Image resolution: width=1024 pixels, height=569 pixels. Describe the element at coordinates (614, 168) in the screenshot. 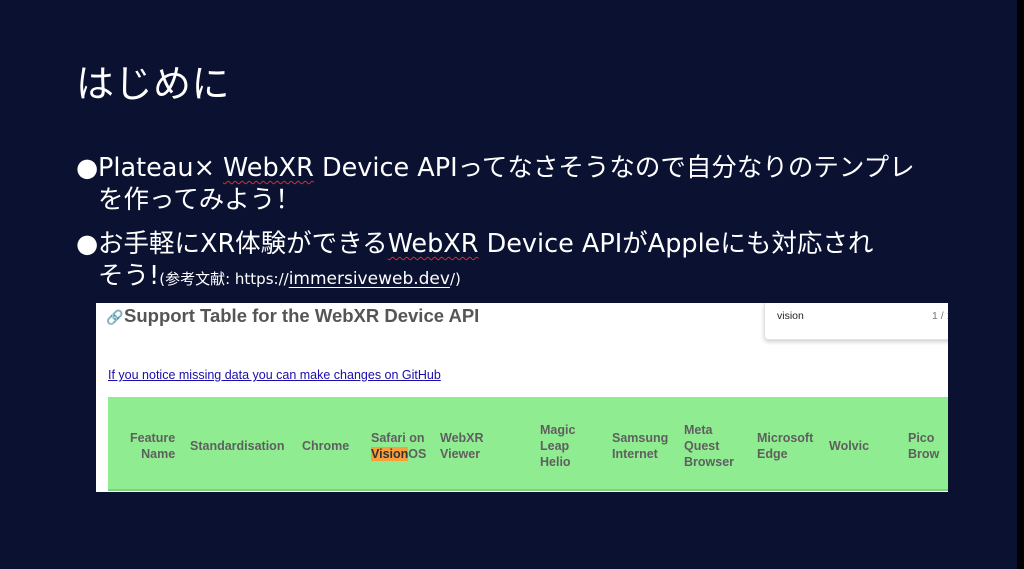

I see `bullet-1-text-rest: Device APIってなさそうなので自分なりのテンプレ` at that location.